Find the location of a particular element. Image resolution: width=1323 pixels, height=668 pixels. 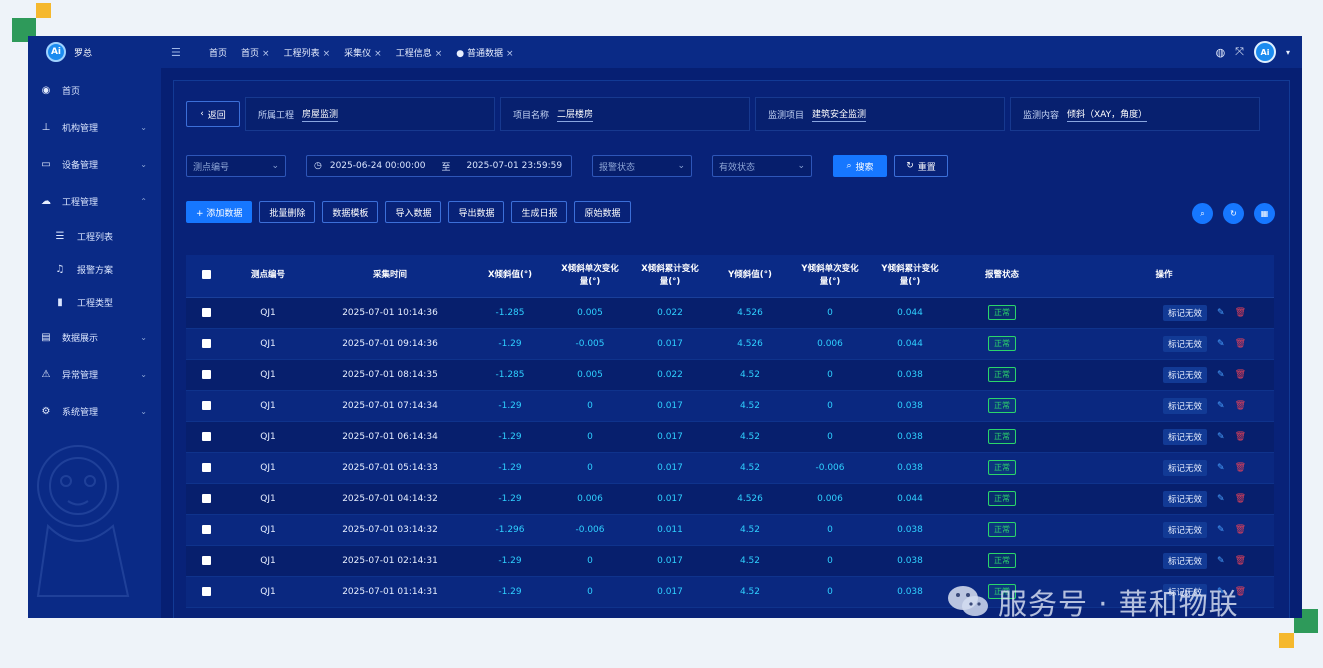

valid-status-select: 有效状态 ⌄ is located at coordinates (762, 166).